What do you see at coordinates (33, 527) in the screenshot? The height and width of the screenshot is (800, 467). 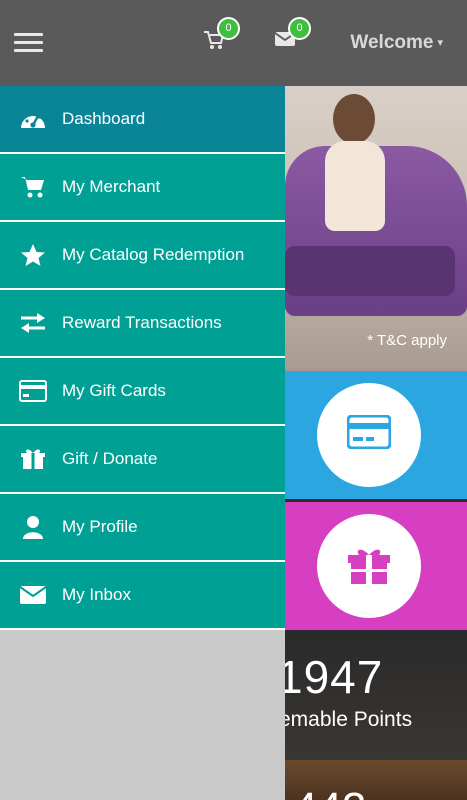 I see `user-icon` at bounding box center [33, 527].